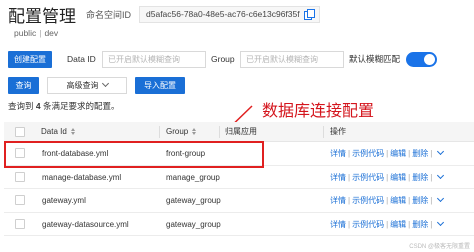  Describe the element at coordinates (309, 14) in the screenshot. I see `copy-icon` at that location.